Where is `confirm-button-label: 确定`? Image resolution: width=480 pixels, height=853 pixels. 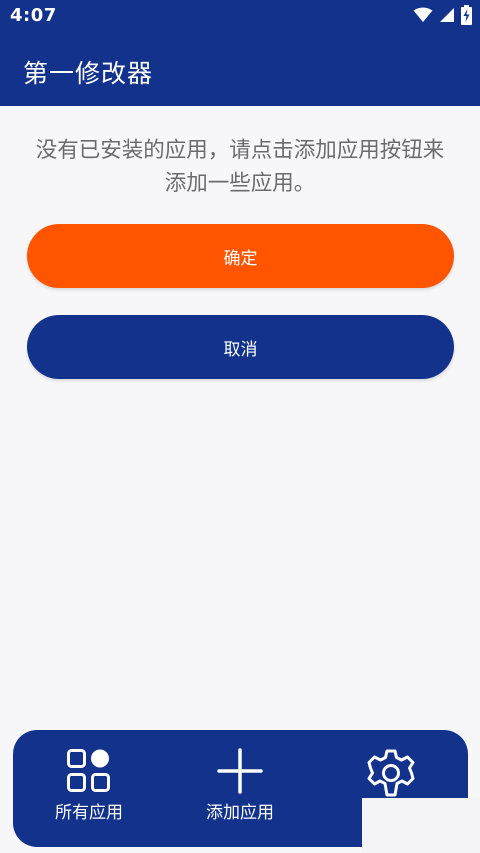 confirm-button-label: 确定 is located at coordinates (240, 258).